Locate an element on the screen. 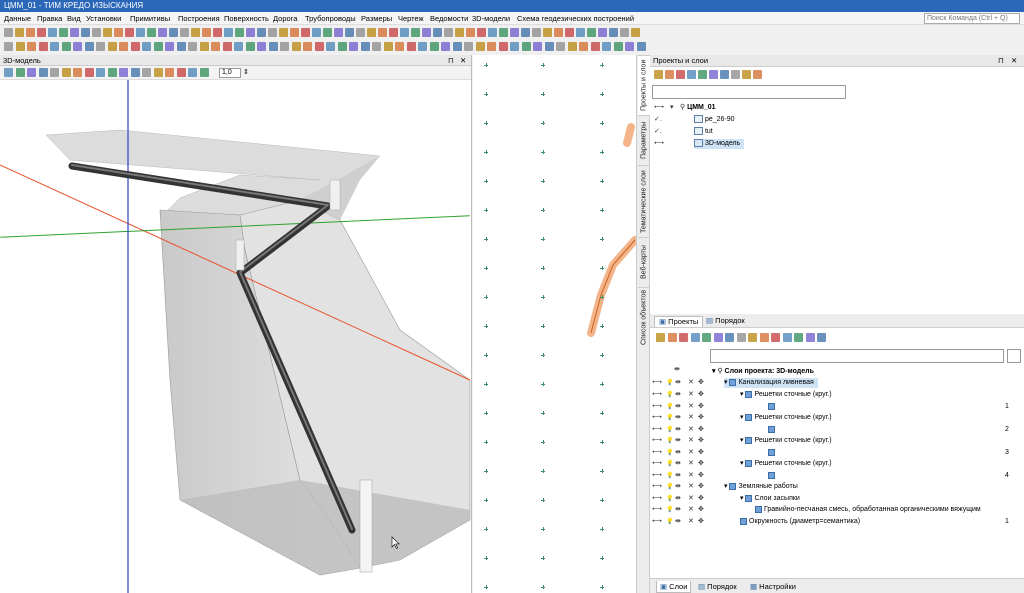 Image resolution: width=1024 pixels, height=593 pixels. menu-edit: Правка is located at coordinates (49, 18).